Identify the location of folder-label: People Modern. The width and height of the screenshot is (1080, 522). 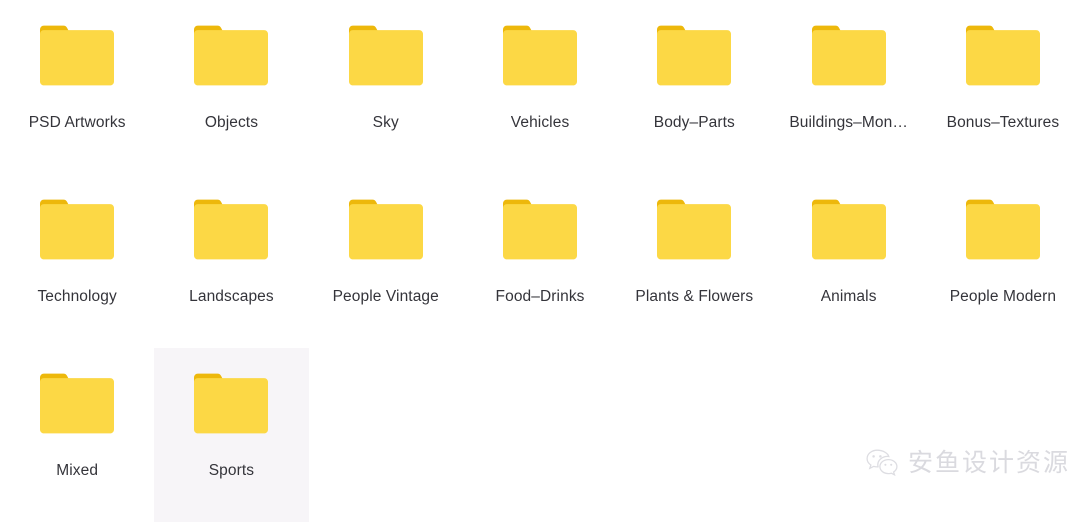
(1003, 296).